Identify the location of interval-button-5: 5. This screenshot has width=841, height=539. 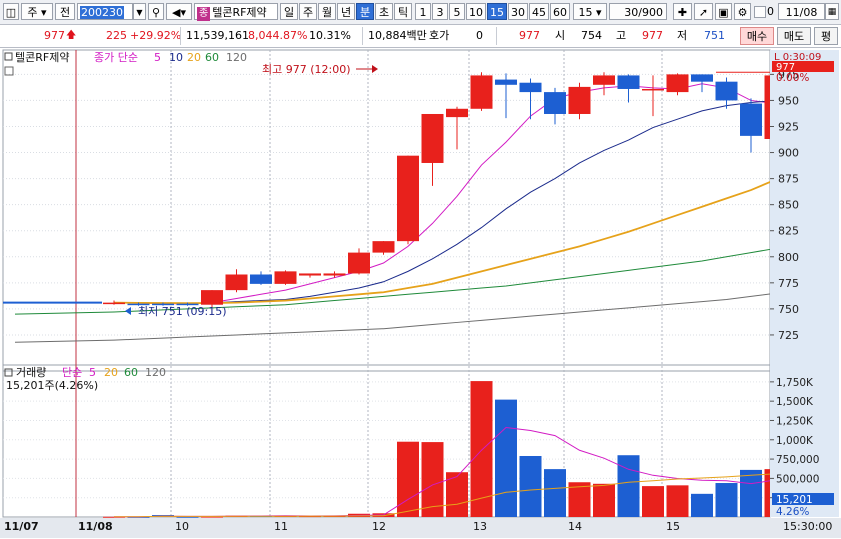
(457, 11).